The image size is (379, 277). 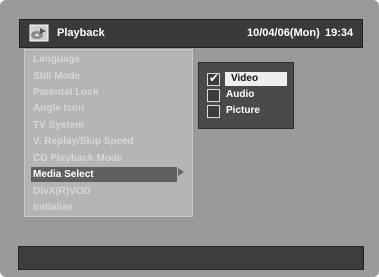 I want to click on menu-item-parental-lock: Parental Lock, so click(x=66, y=92).